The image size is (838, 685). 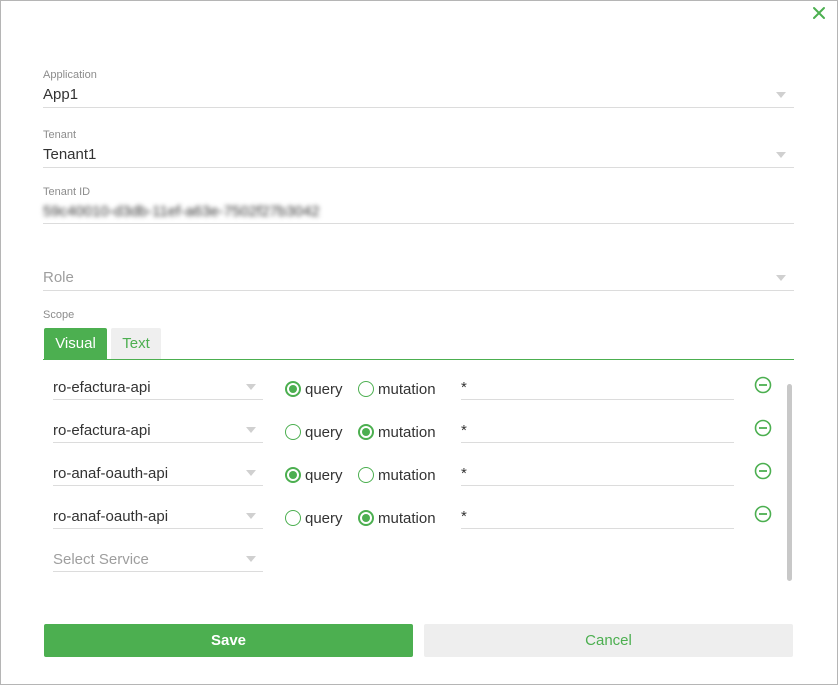 What do you see at coordinates (58, 277) in the screenshot?
I see `role-placeholder: Role` at bounding box center [58, 277].